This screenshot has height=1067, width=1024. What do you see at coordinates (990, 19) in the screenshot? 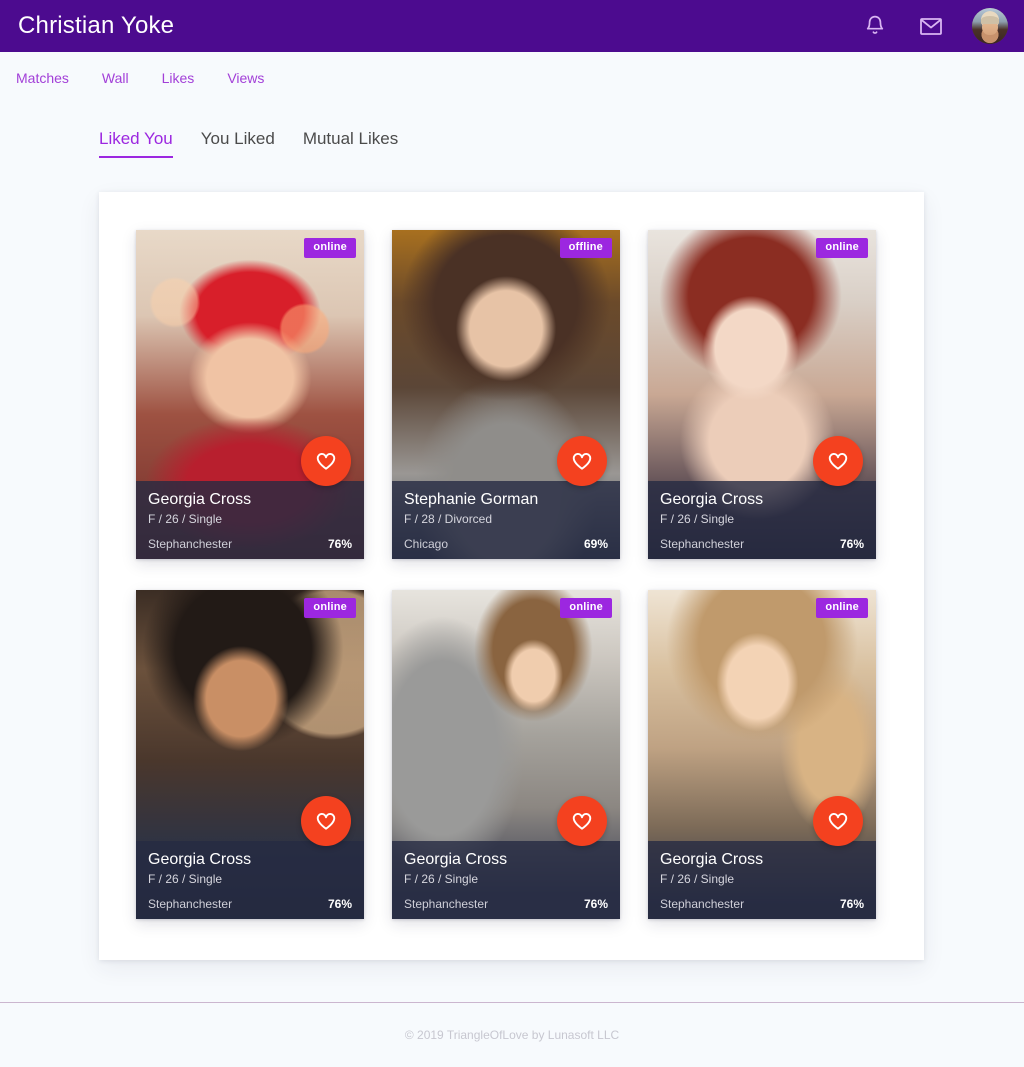
I see `avatar-hair` at bounding box center [990, 19].